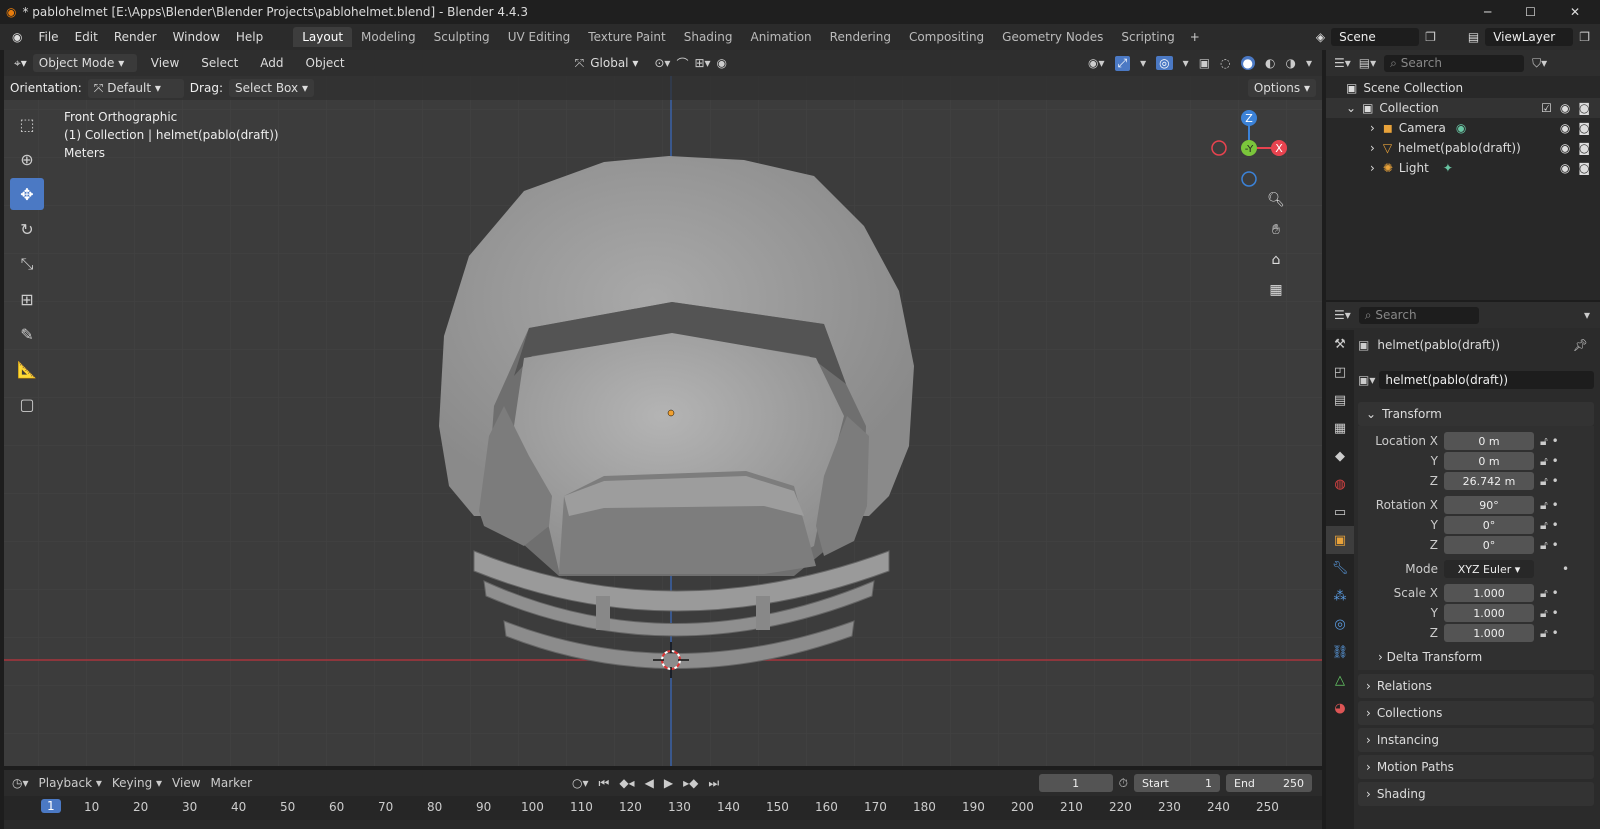 Image resolution: width=1600 pixels, height=829 pixels. Describe the element at coordinates (325, 63) in the screenshot. I see `viewport-menu-object: Object` at that location.